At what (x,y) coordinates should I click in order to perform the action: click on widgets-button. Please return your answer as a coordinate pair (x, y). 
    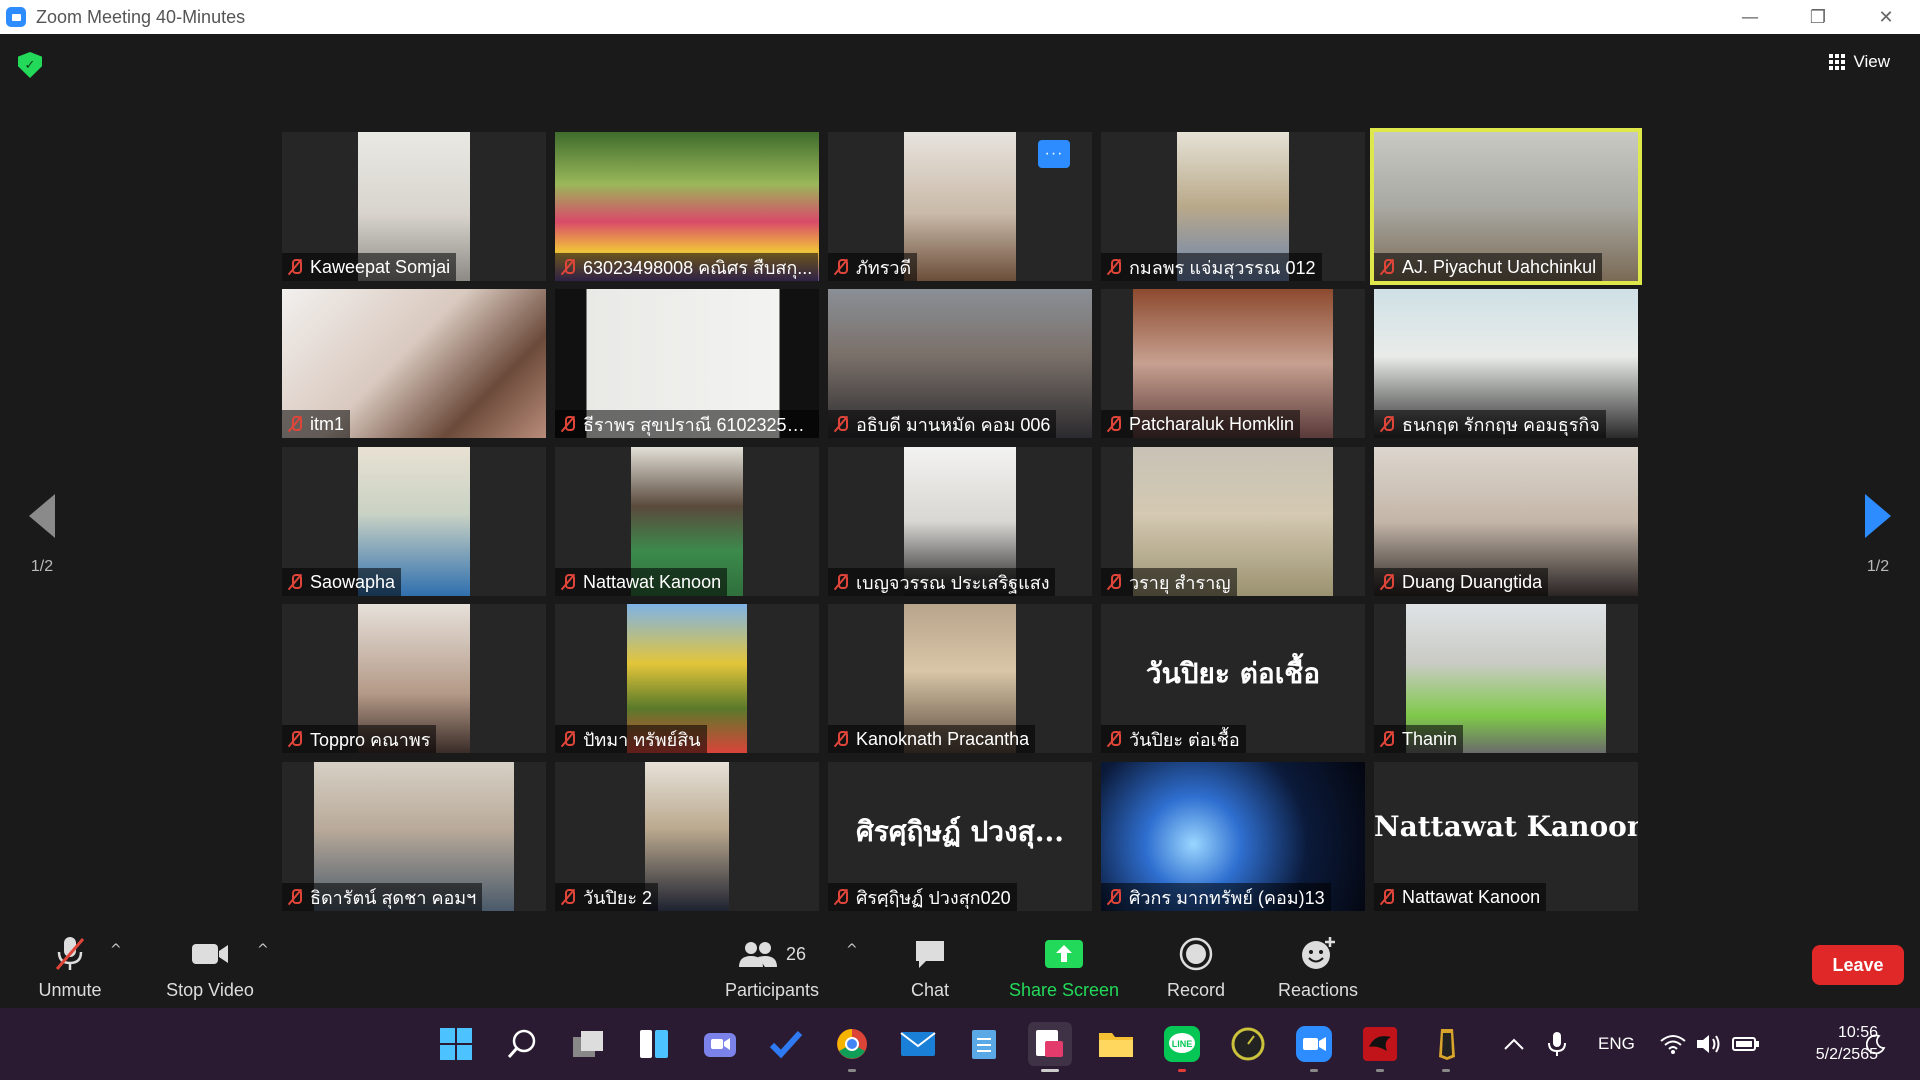
    Looking at the image, I should click on (654, 1044).